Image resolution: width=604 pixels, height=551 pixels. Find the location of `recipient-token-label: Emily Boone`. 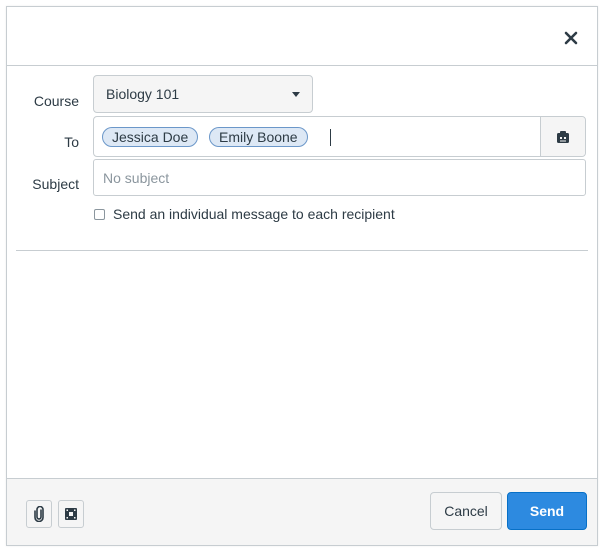

recipient-token-label: Emily Boone is located at coordinates (258, 137).